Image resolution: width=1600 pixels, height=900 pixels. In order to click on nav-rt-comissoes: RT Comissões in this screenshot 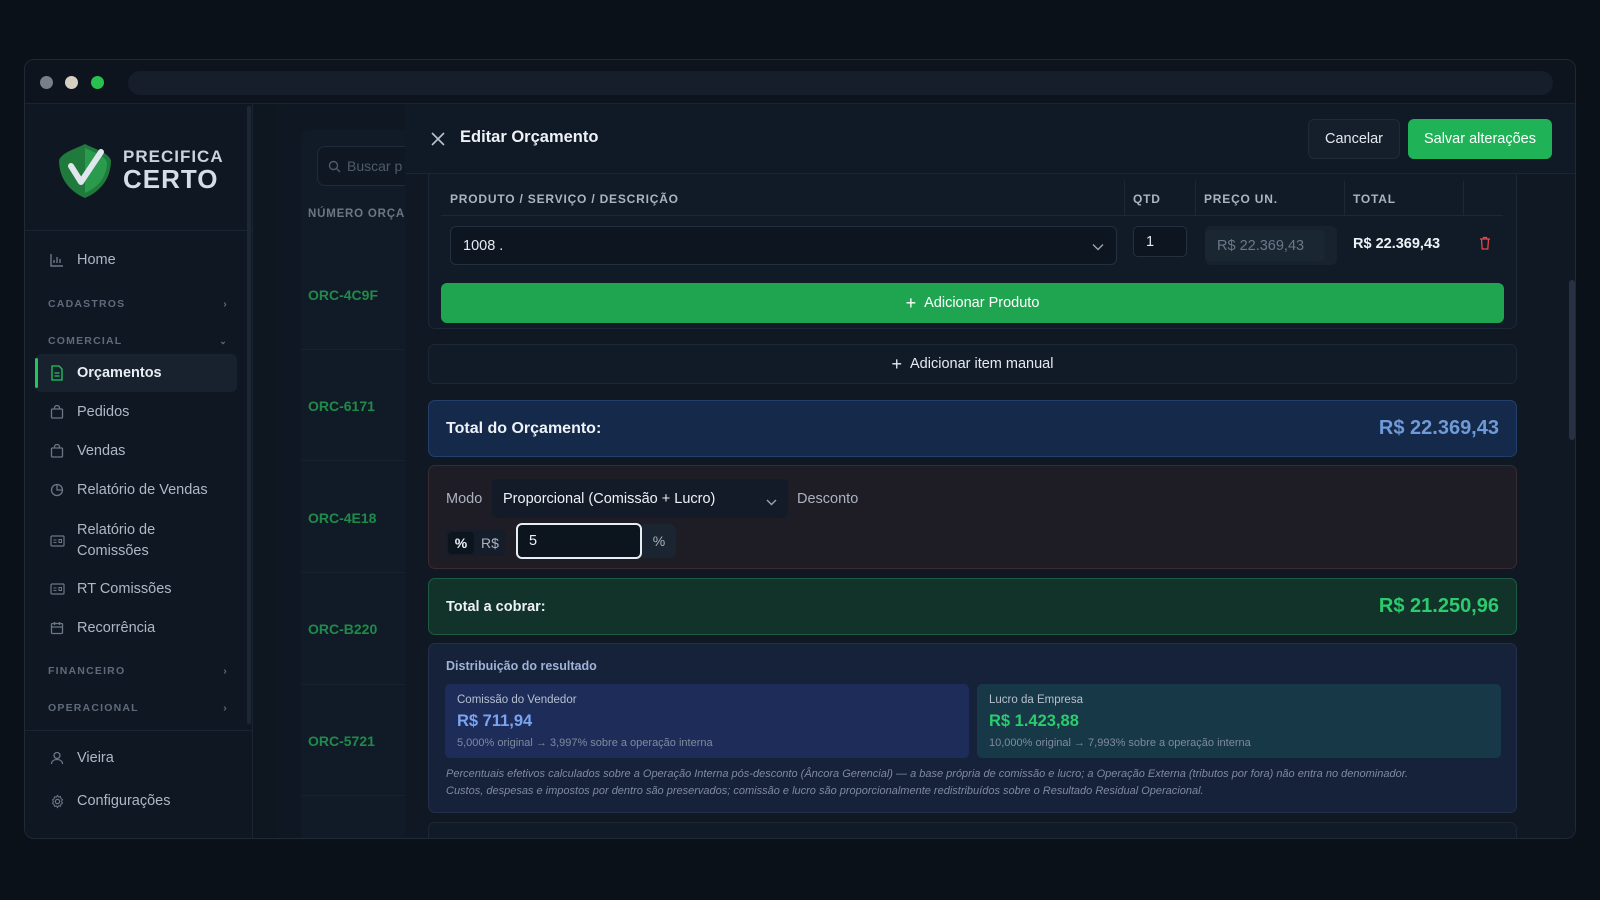, I will do `click(136, 589)`.